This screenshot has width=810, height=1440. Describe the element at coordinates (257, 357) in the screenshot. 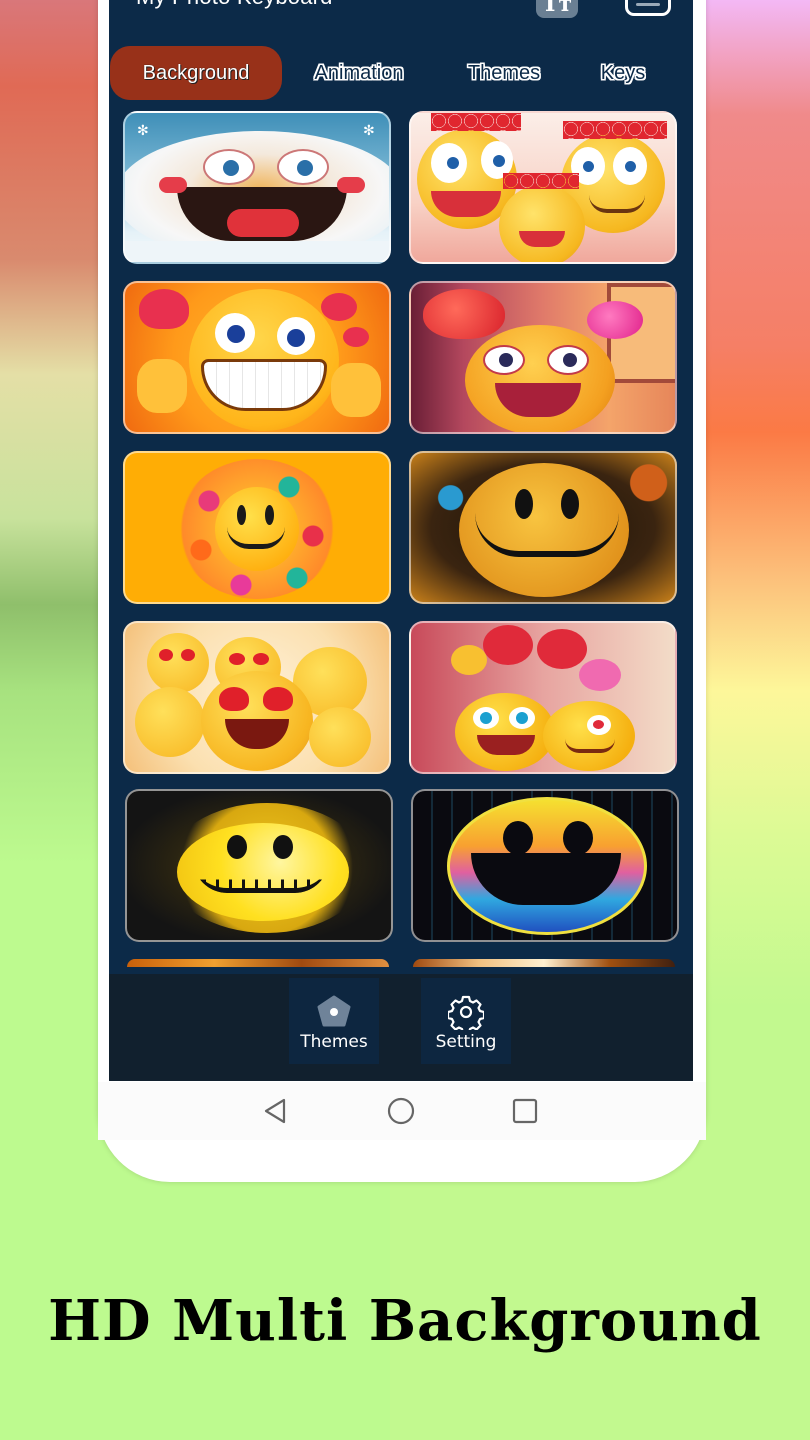

I see `background-thumbnail-orange-hearts` at that location.